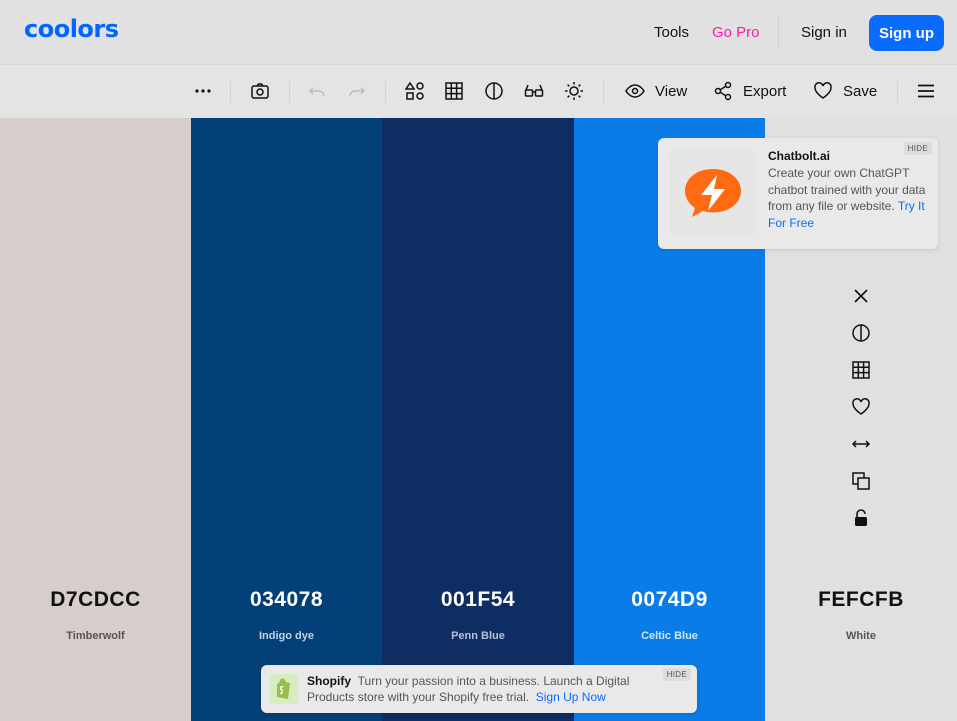 This screenshot has width=957, height=721. I want to click on more-icon, so click(203, 91).